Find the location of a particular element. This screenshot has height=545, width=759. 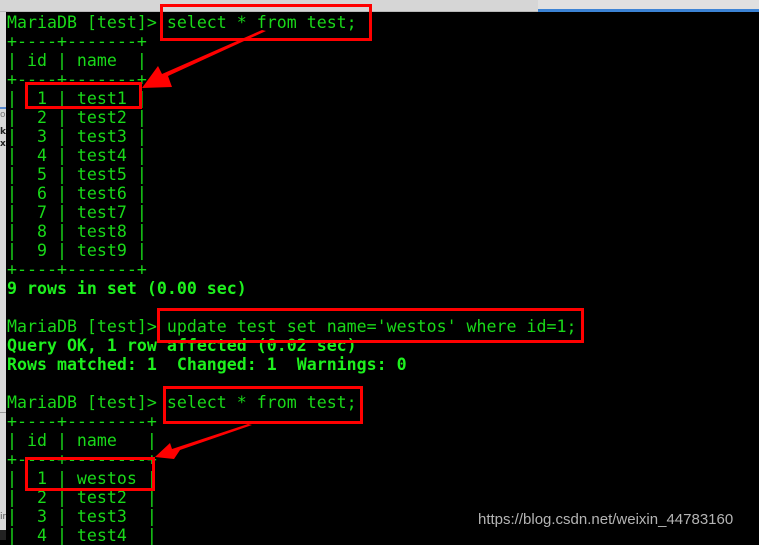

highlight-box-update-command is located at coordinates (370, 325).